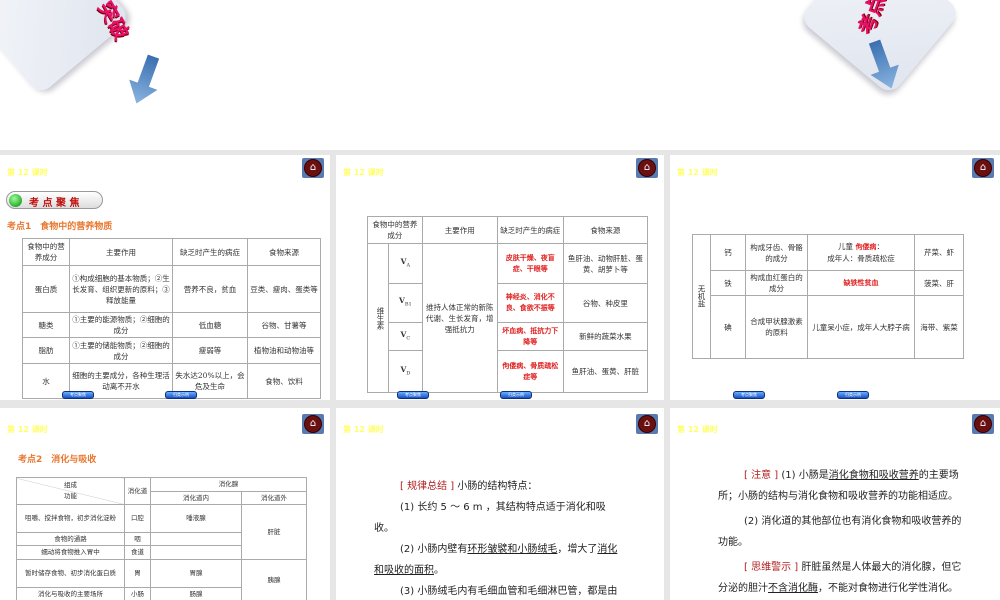 This screenshot has height=600, width=1000. What do you see at coordinates (284, 381) in the screenshot?
I see `cell: 食物、饮料` at bounding box center [284, 381].